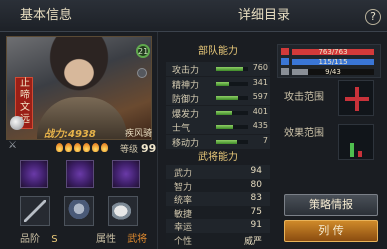  Describe the element at coordinates (46, 15) in the screenshot. I see `basic-info-title: 基本信息` at that location.